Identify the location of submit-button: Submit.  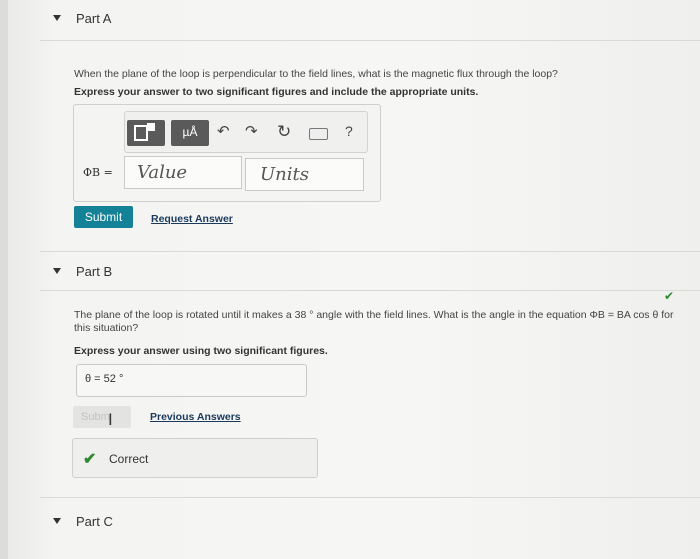
(103, 217).